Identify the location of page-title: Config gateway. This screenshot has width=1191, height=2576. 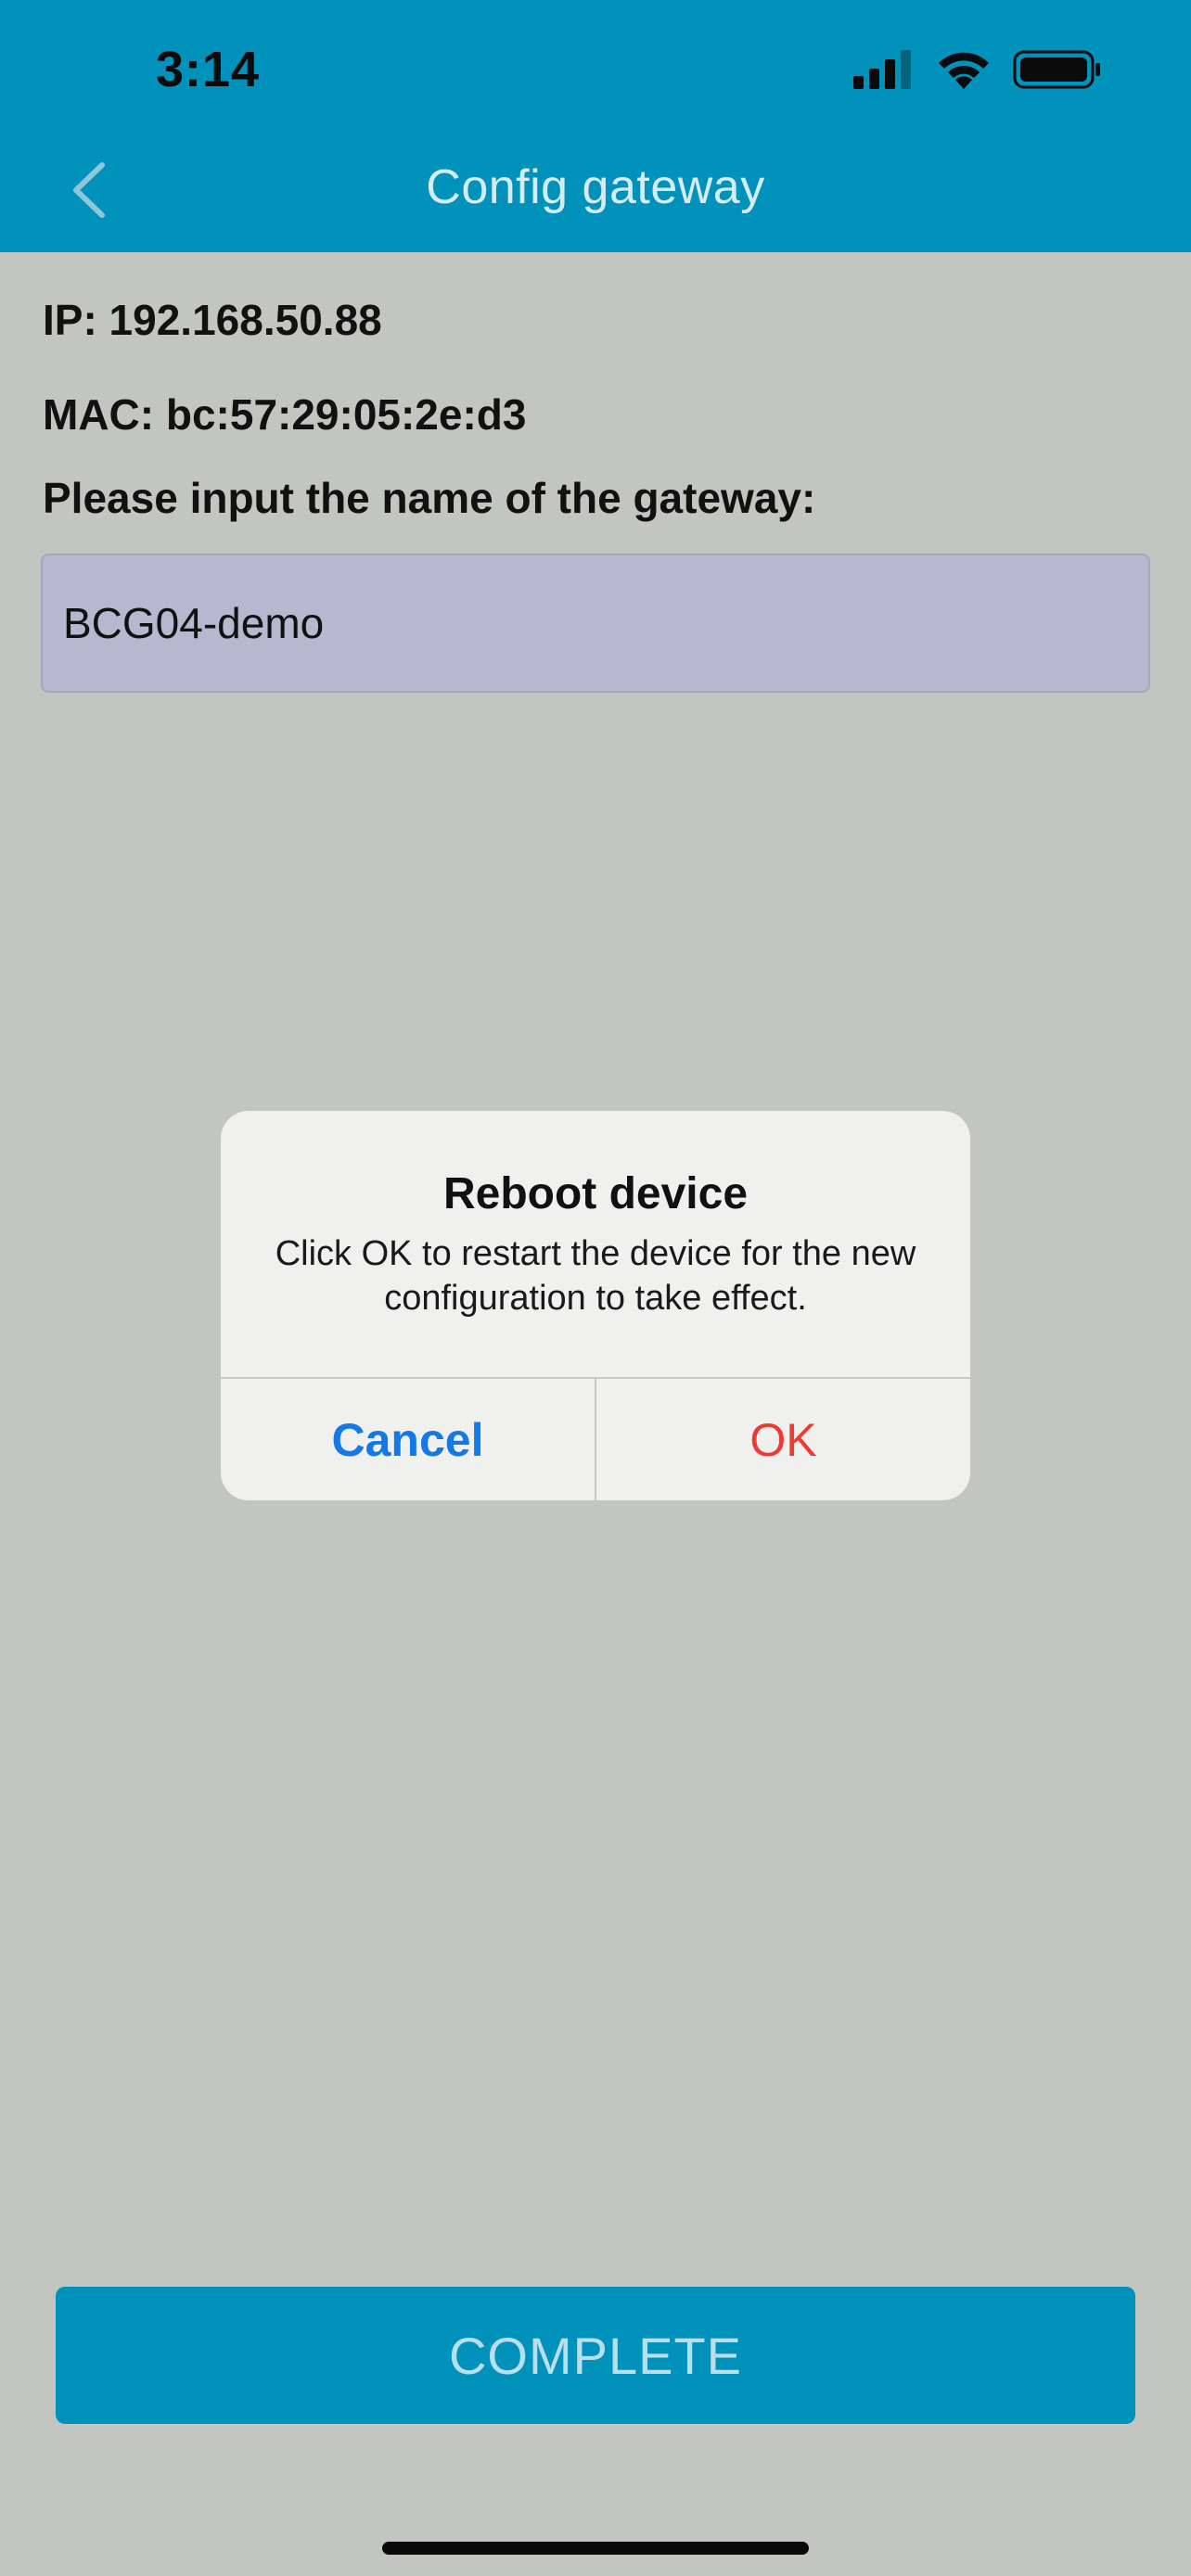
(595, 187).